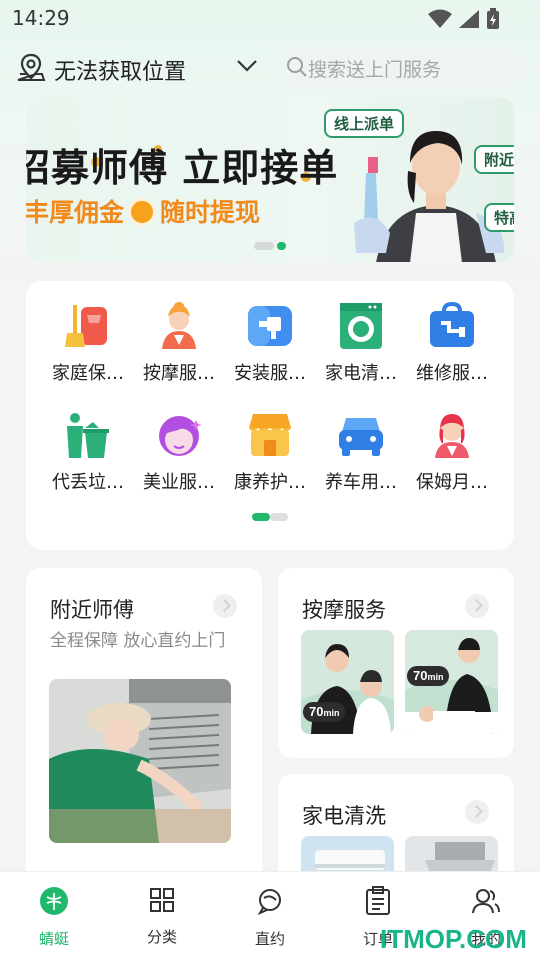 Image resolution: width=540 pixels, height=960 pixels. What do you see at coordinates (361, 435) in the screenshot?
I see `car-icon` at bounding box center [361, 435].